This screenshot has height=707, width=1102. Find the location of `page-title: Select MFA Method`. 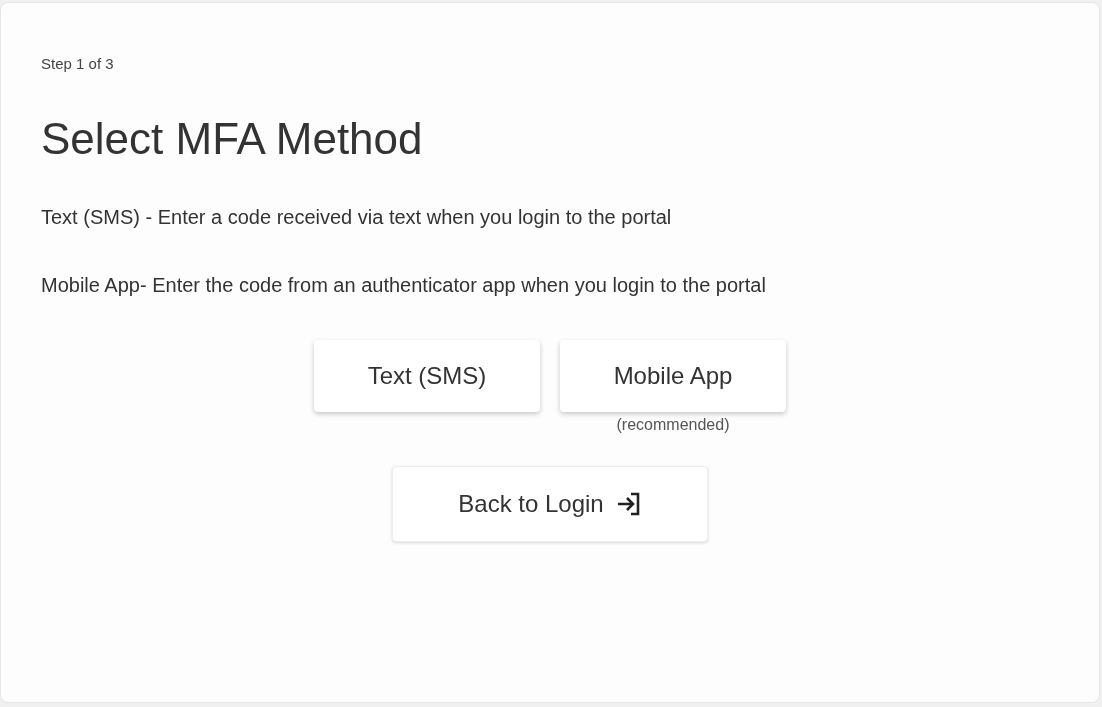

page-title: Select MFA Method is located at coordinates (232, 139).